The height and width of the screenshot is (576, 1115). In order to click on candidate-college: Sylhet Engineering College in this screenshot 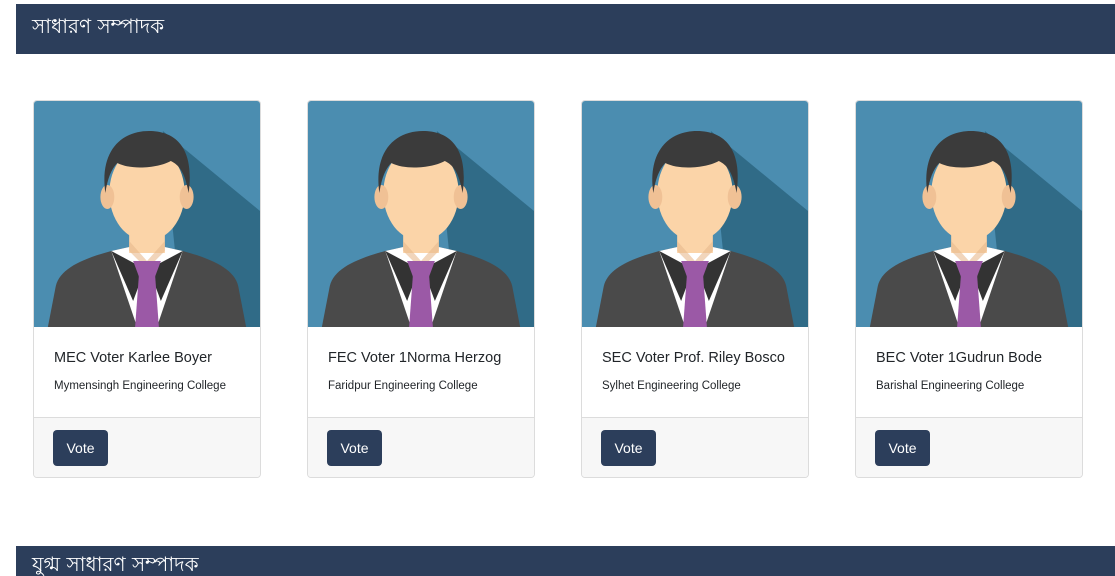, I will do `click(671, 386)`.